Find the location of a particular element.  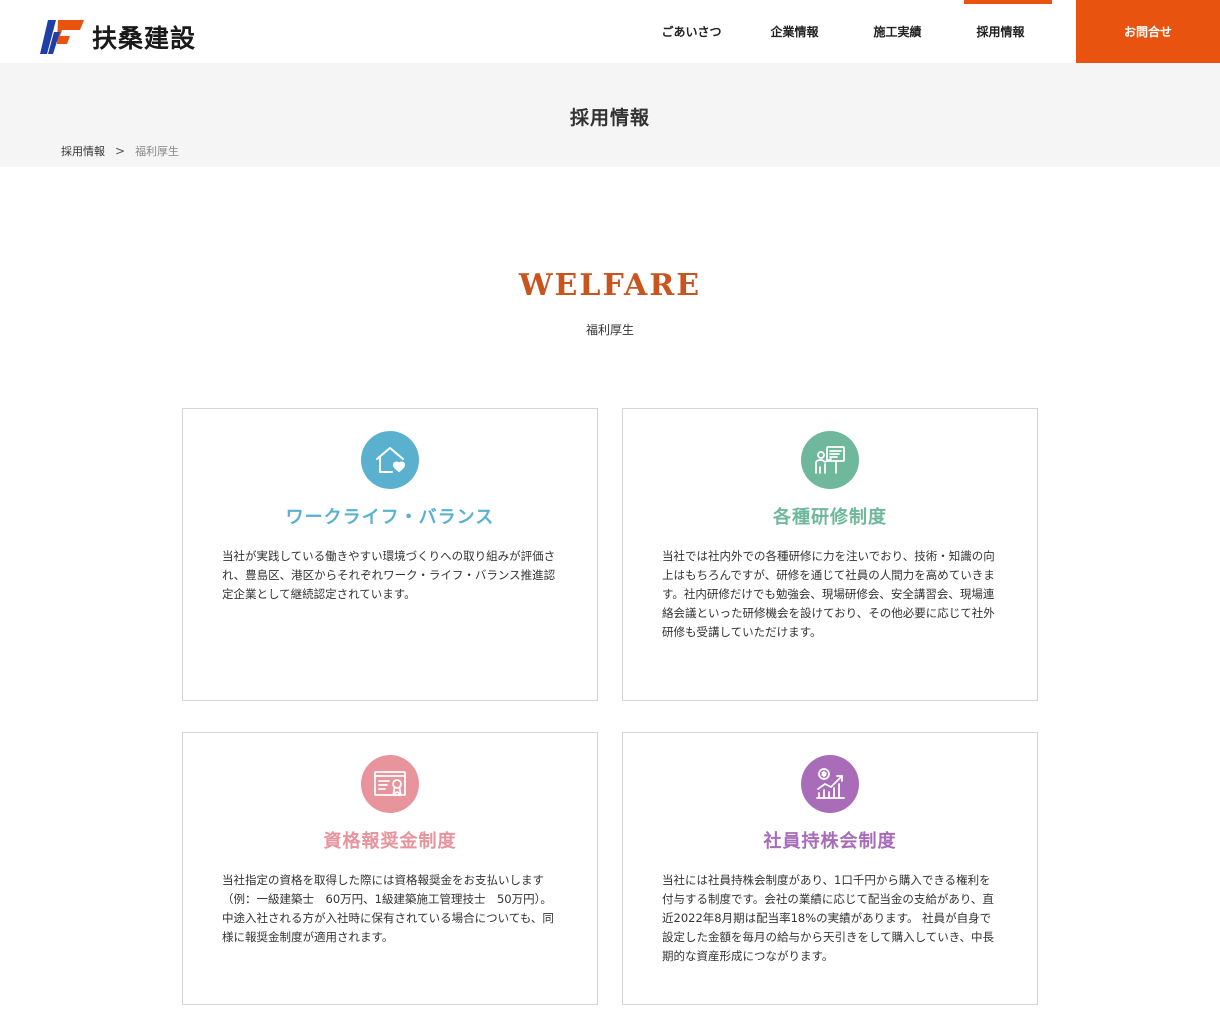

breadcrumb-current: 福利厚生 is located at coordinates (157, 151).